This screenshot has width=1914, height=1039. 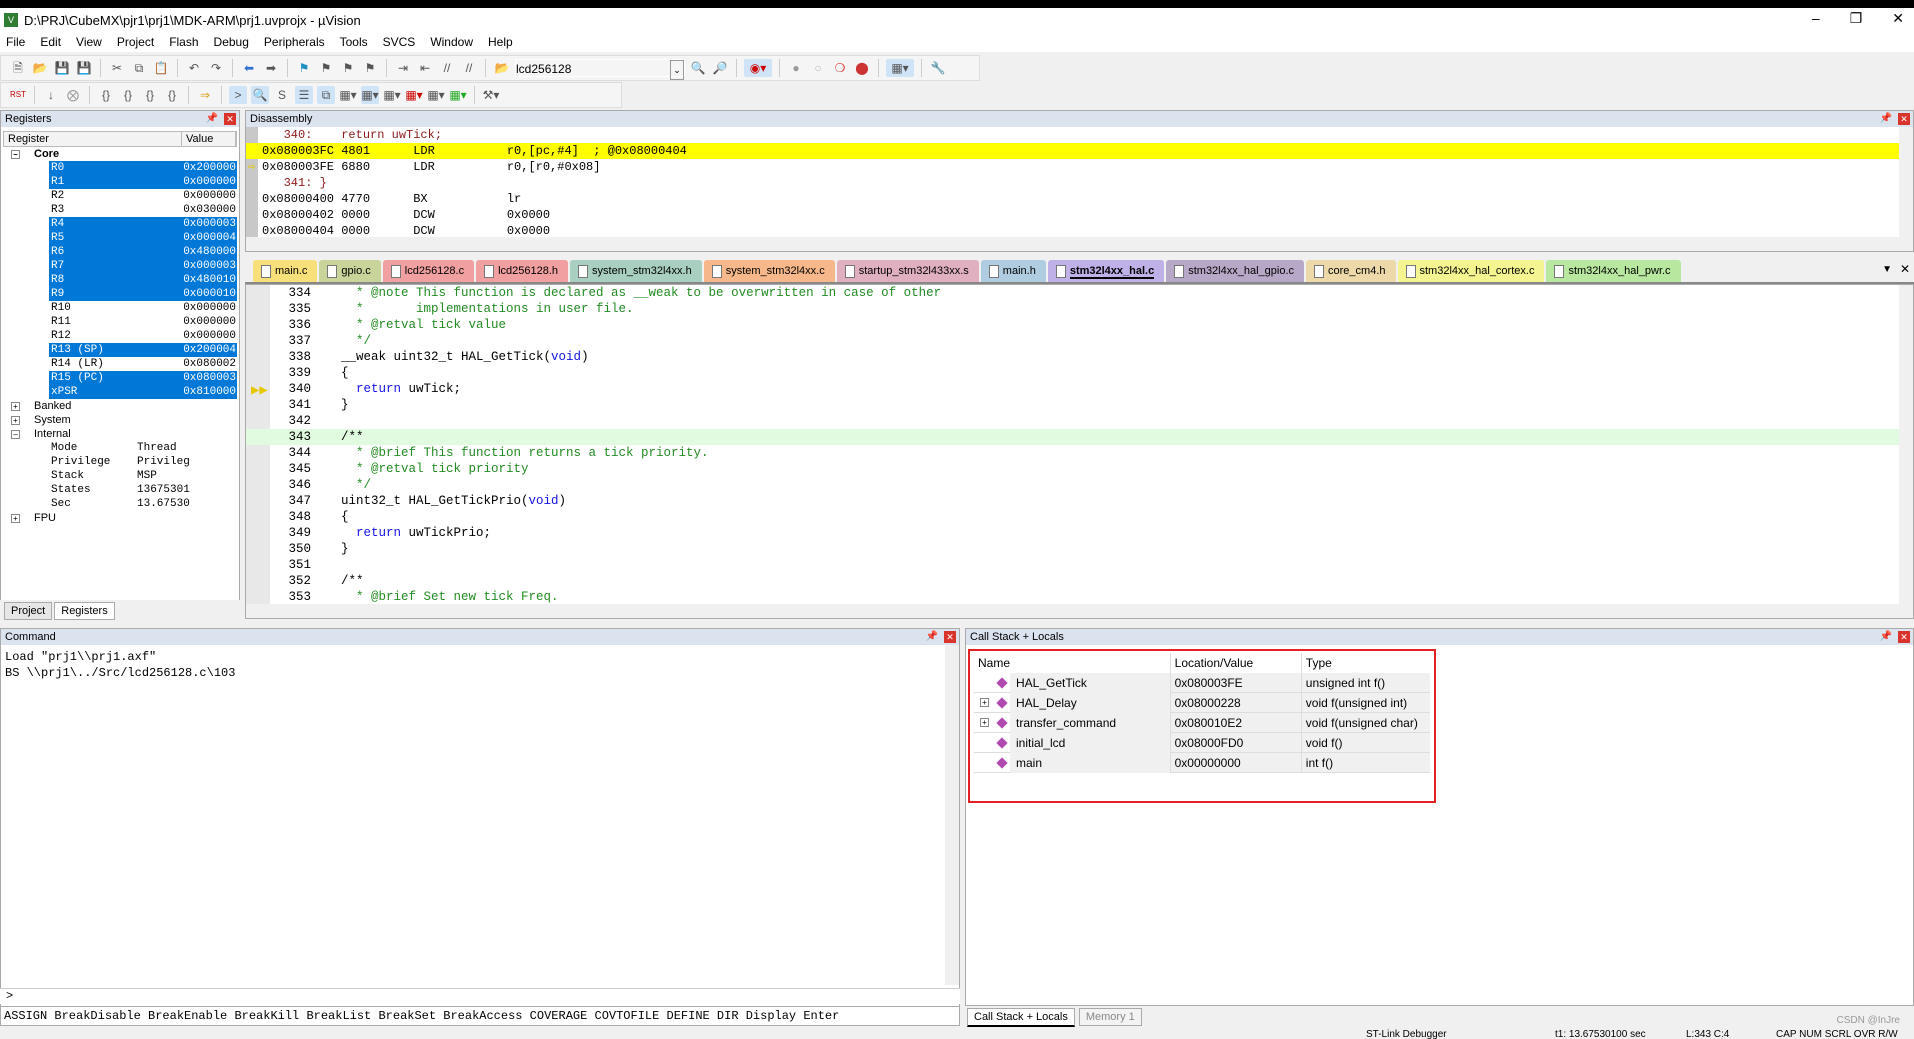 I want to click on column-register: Register, so click(x=93, y=139).